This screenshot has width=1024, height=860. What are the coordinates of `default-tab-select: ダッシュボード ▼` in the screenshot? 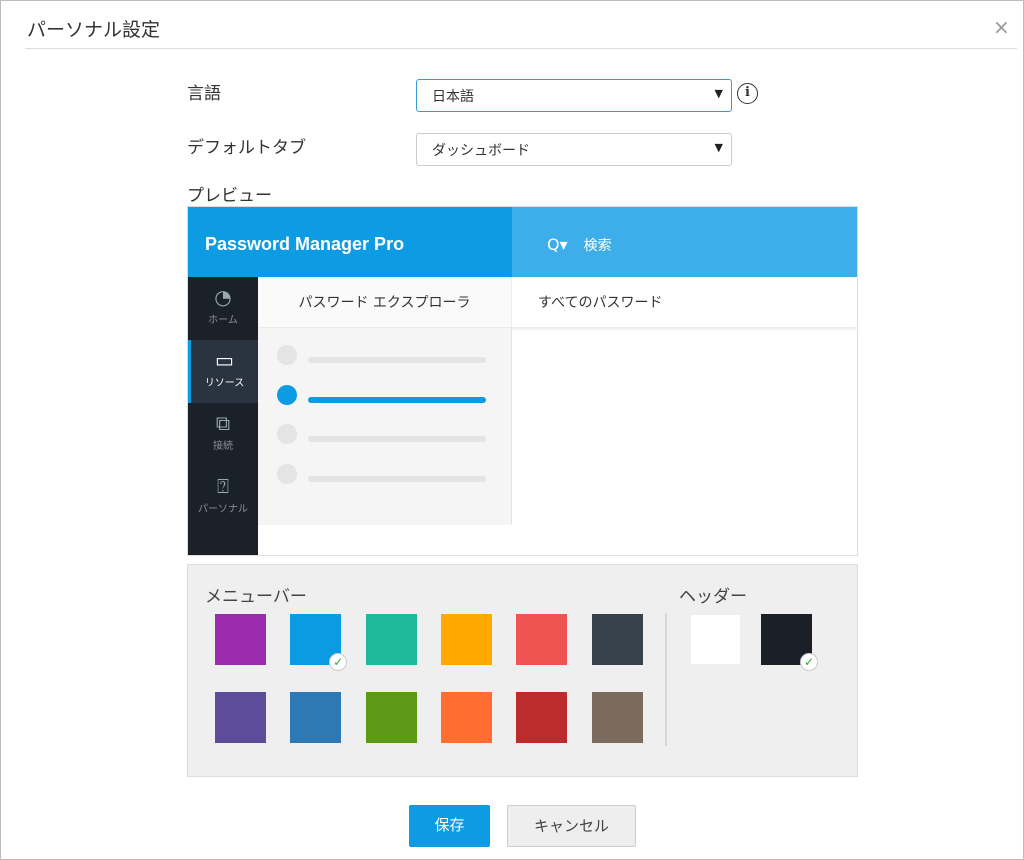 It's located at (574, 149).